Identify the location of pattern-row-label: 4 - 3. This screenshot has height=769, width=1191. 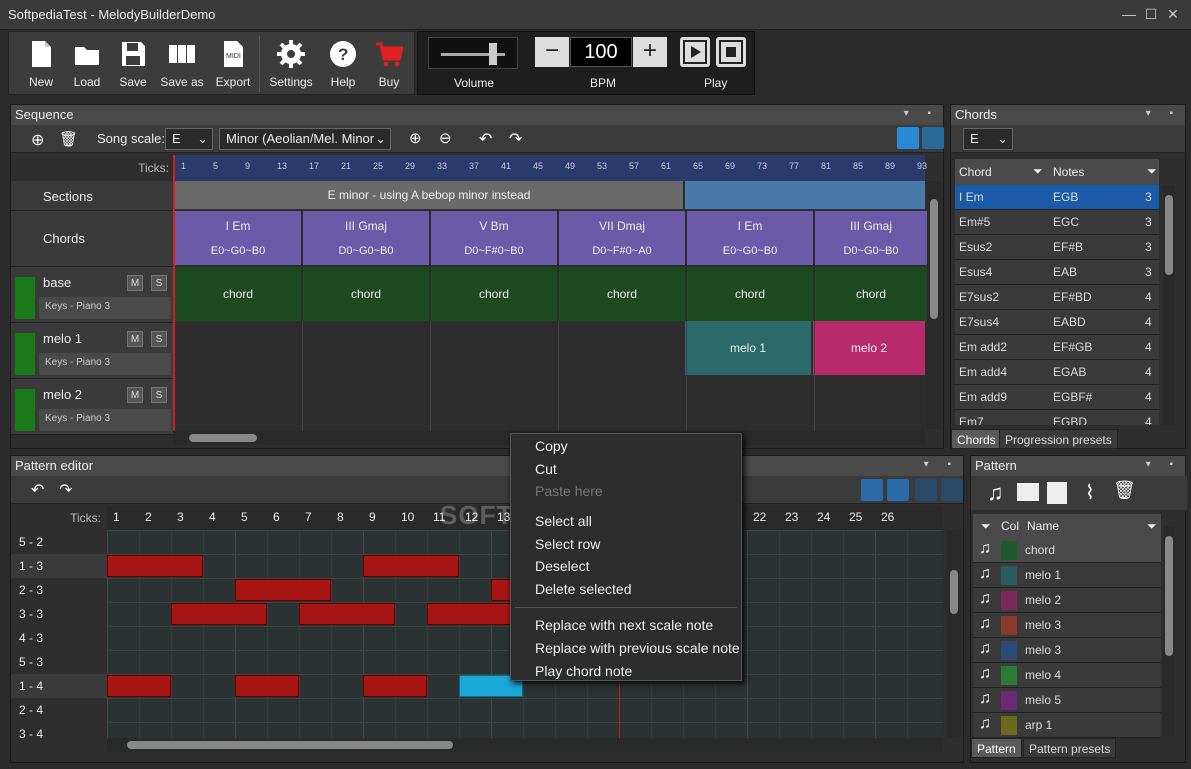
(59, 638).